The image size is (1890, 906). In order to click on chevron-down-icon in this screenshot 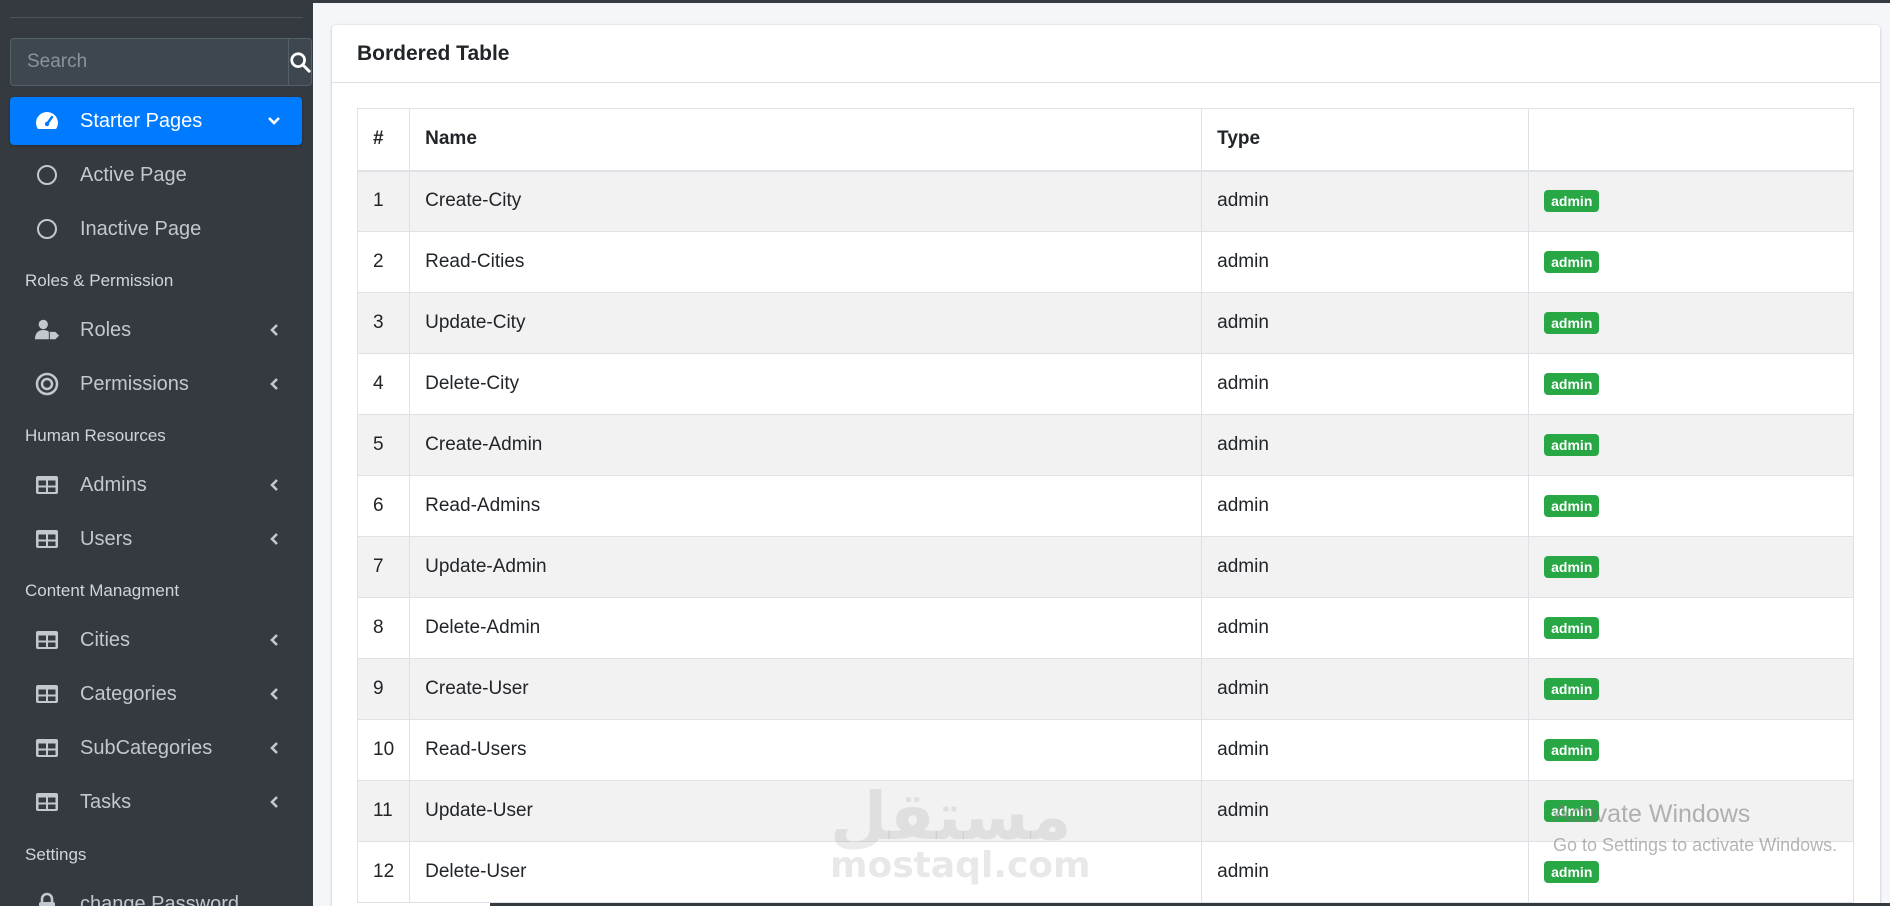, I will do `click(274, 121)`.